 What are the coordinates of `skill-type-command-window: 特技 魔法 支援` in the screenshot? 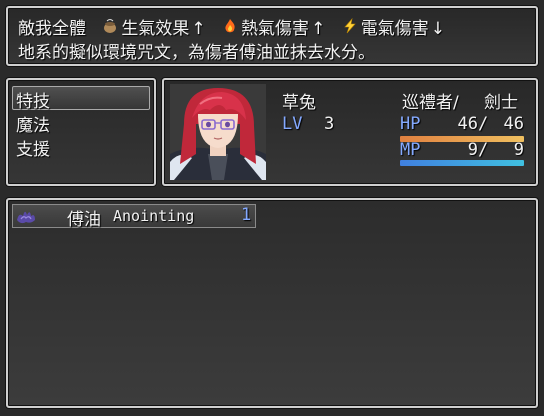 It's located at (81, 132).